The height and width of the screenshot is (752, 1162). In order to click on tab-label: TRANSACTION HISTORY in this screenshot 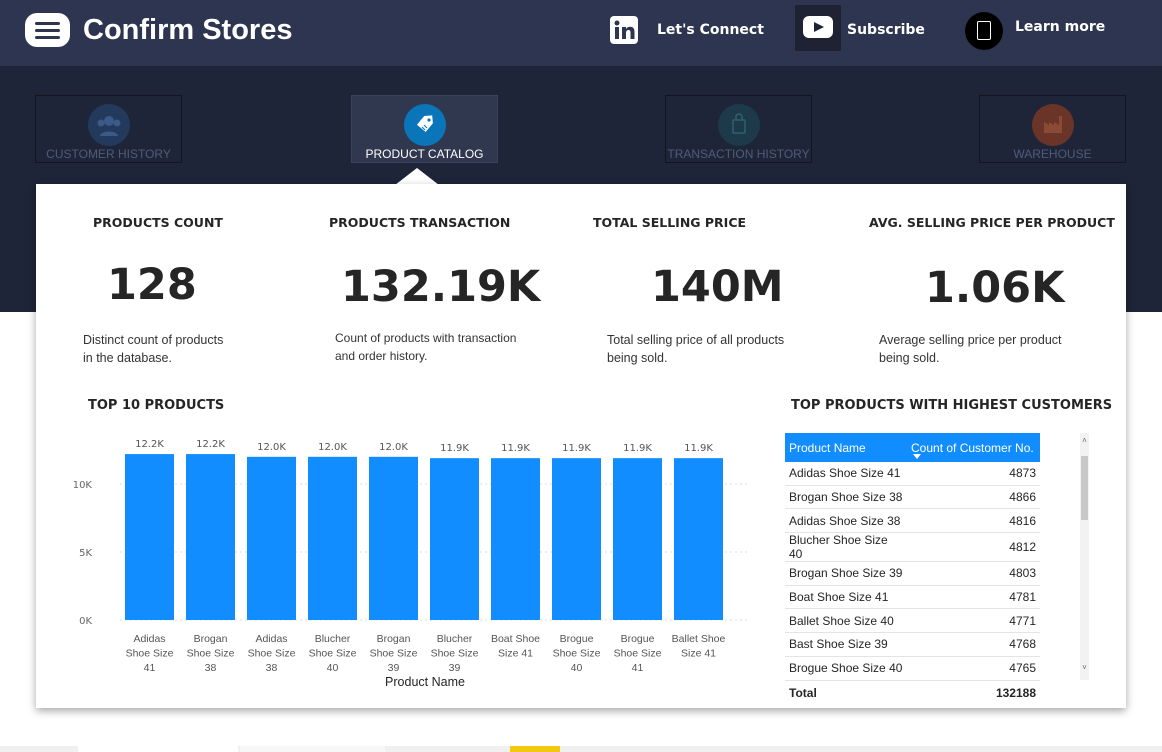, I will do `click(738, 154)`.